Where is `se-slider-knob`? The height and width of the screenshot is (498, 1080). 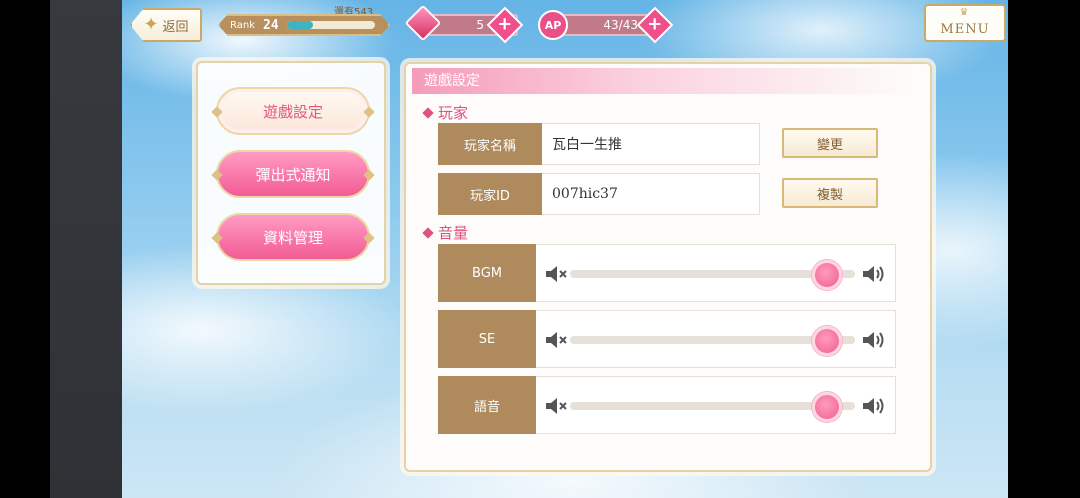 se-slider-knob is located at coordinates (826, 341).